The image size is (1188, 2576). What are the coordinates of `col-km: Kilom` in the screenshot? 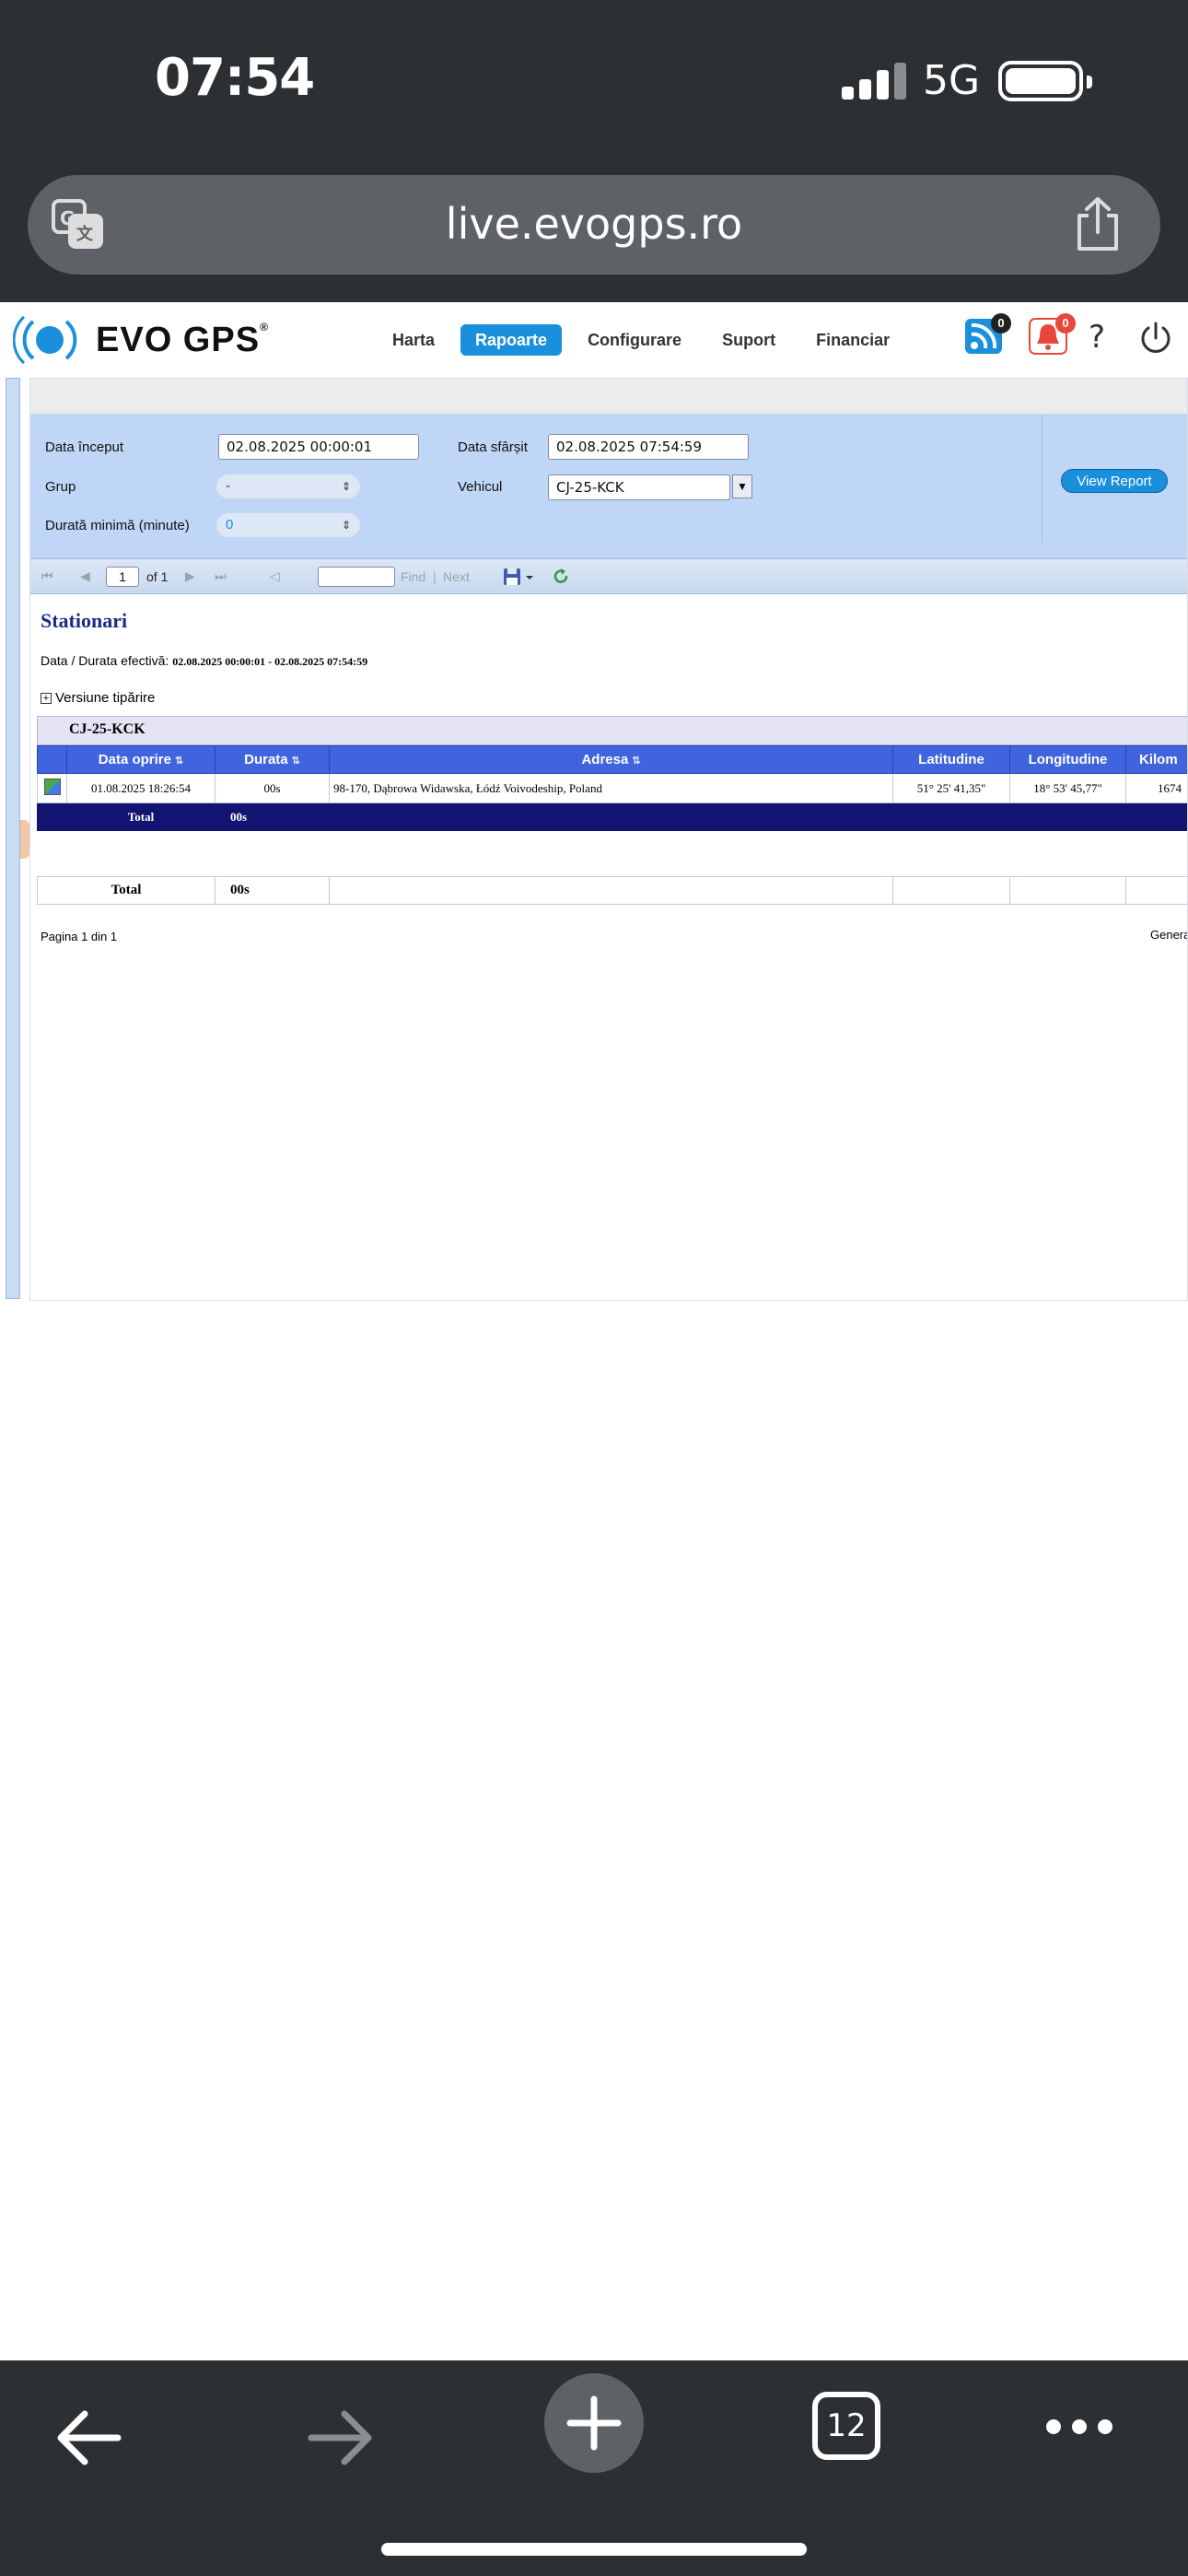 It's located at (1156, 759).